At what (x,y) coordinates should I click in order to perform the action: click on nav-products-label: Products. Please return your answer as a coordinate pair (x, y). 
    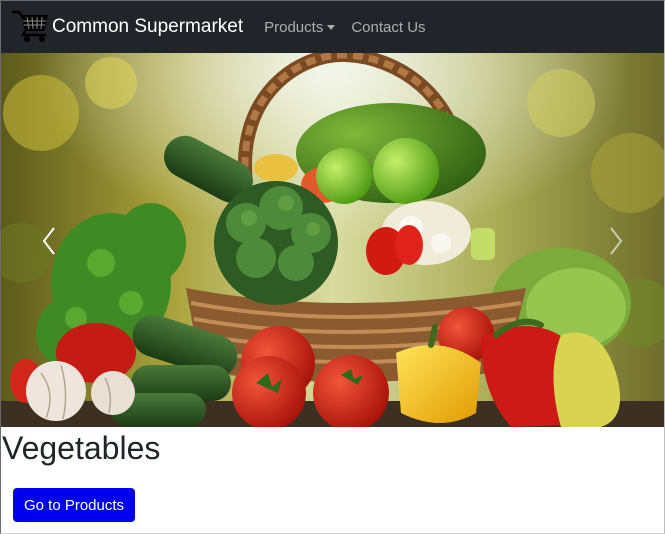
    Looking at the image, I should click on (294, 27).